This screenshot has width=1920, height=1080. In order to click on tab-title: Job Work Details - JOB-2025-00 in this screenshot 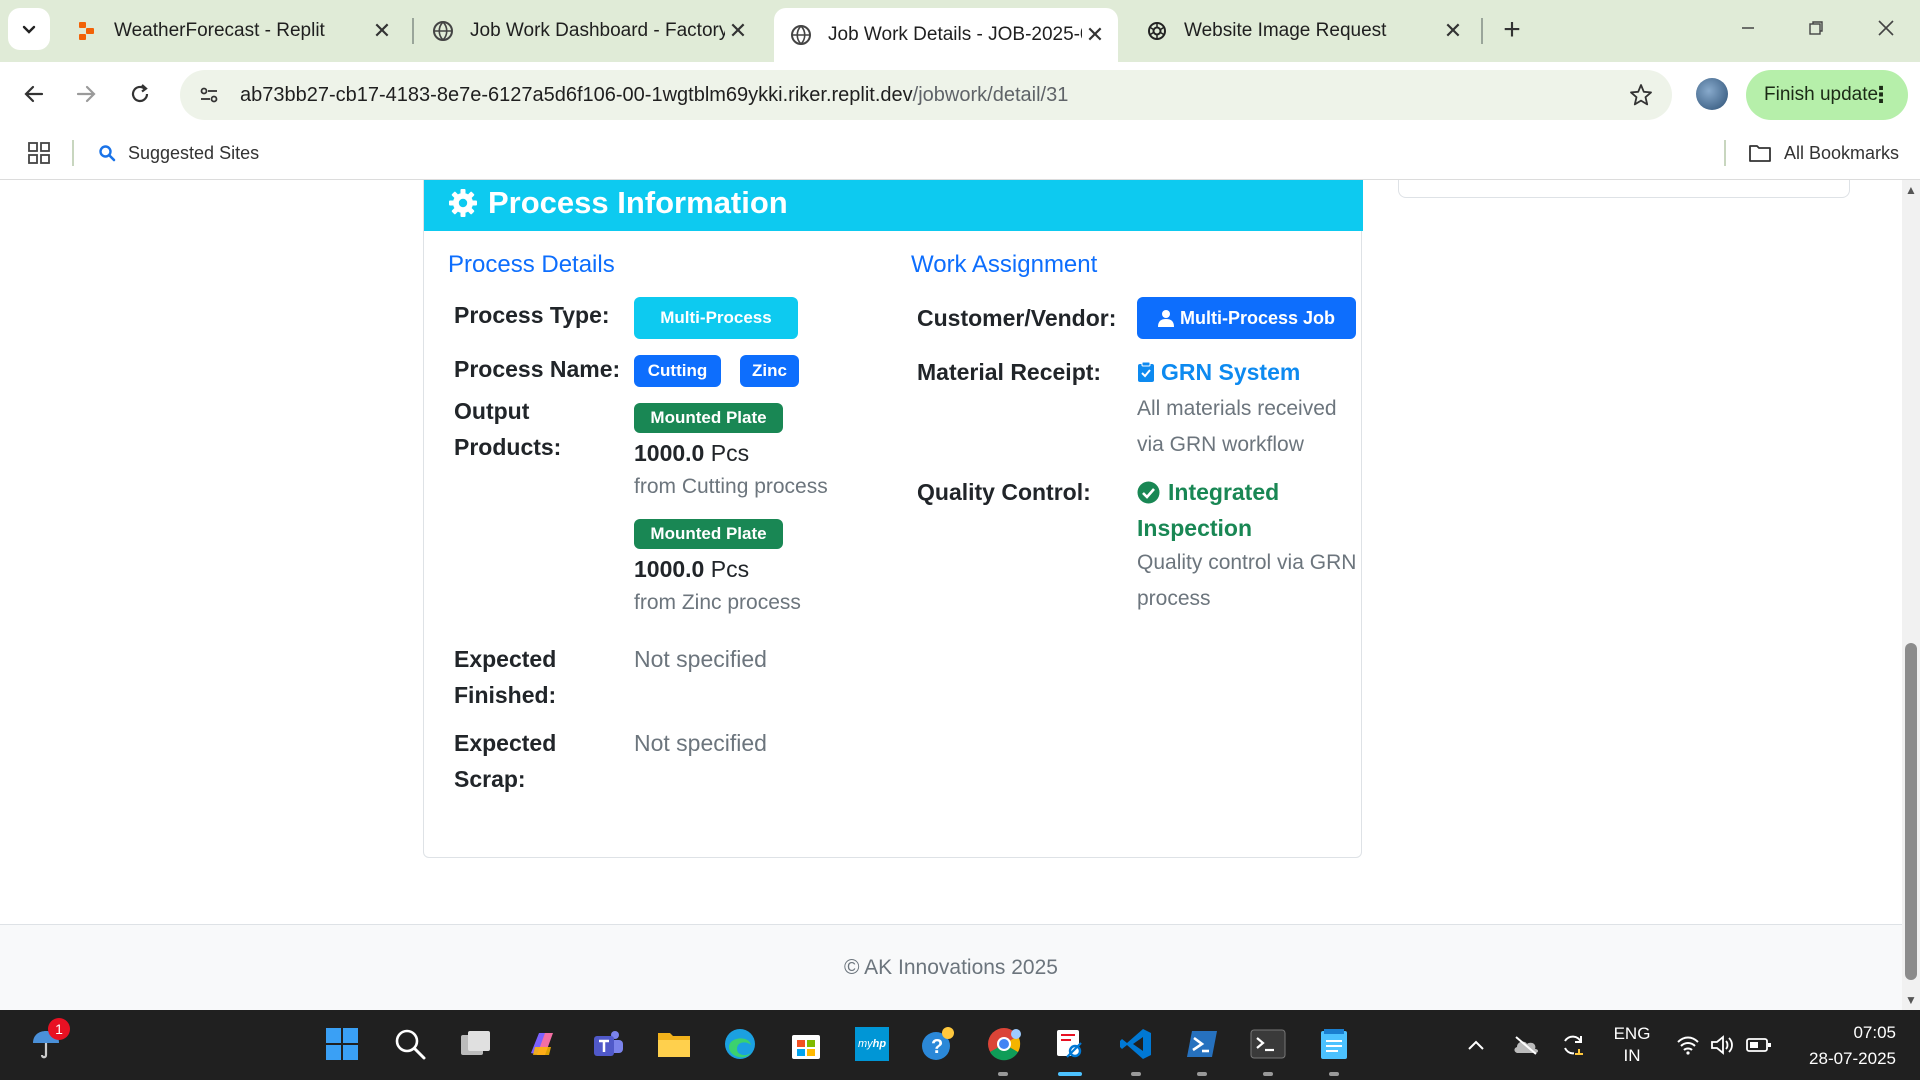, I will do `click(955, 34)`.